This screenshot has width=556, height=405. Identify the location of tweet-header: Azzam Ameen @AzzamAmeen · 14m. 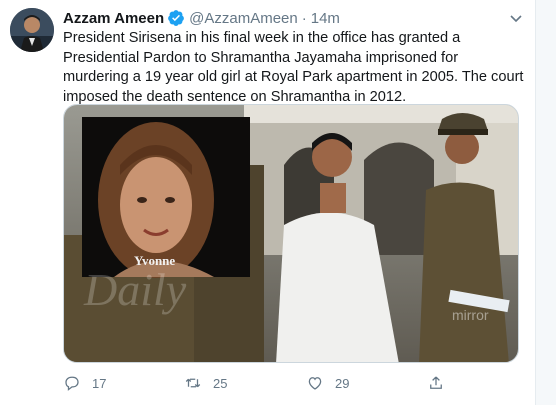
(201, 18).